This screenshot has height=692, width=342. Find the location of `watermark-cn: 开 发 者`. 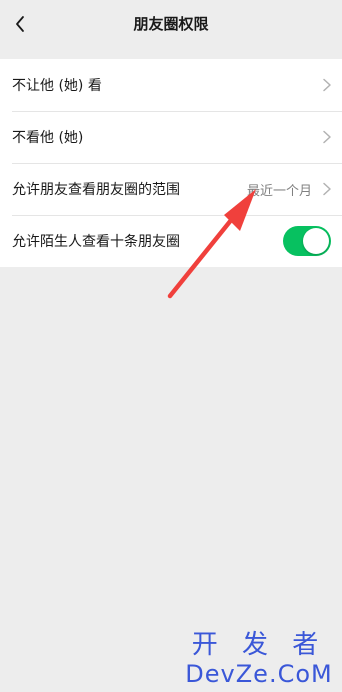

watermark-cn: 开 发 者 is located at coordinates (259, 645).